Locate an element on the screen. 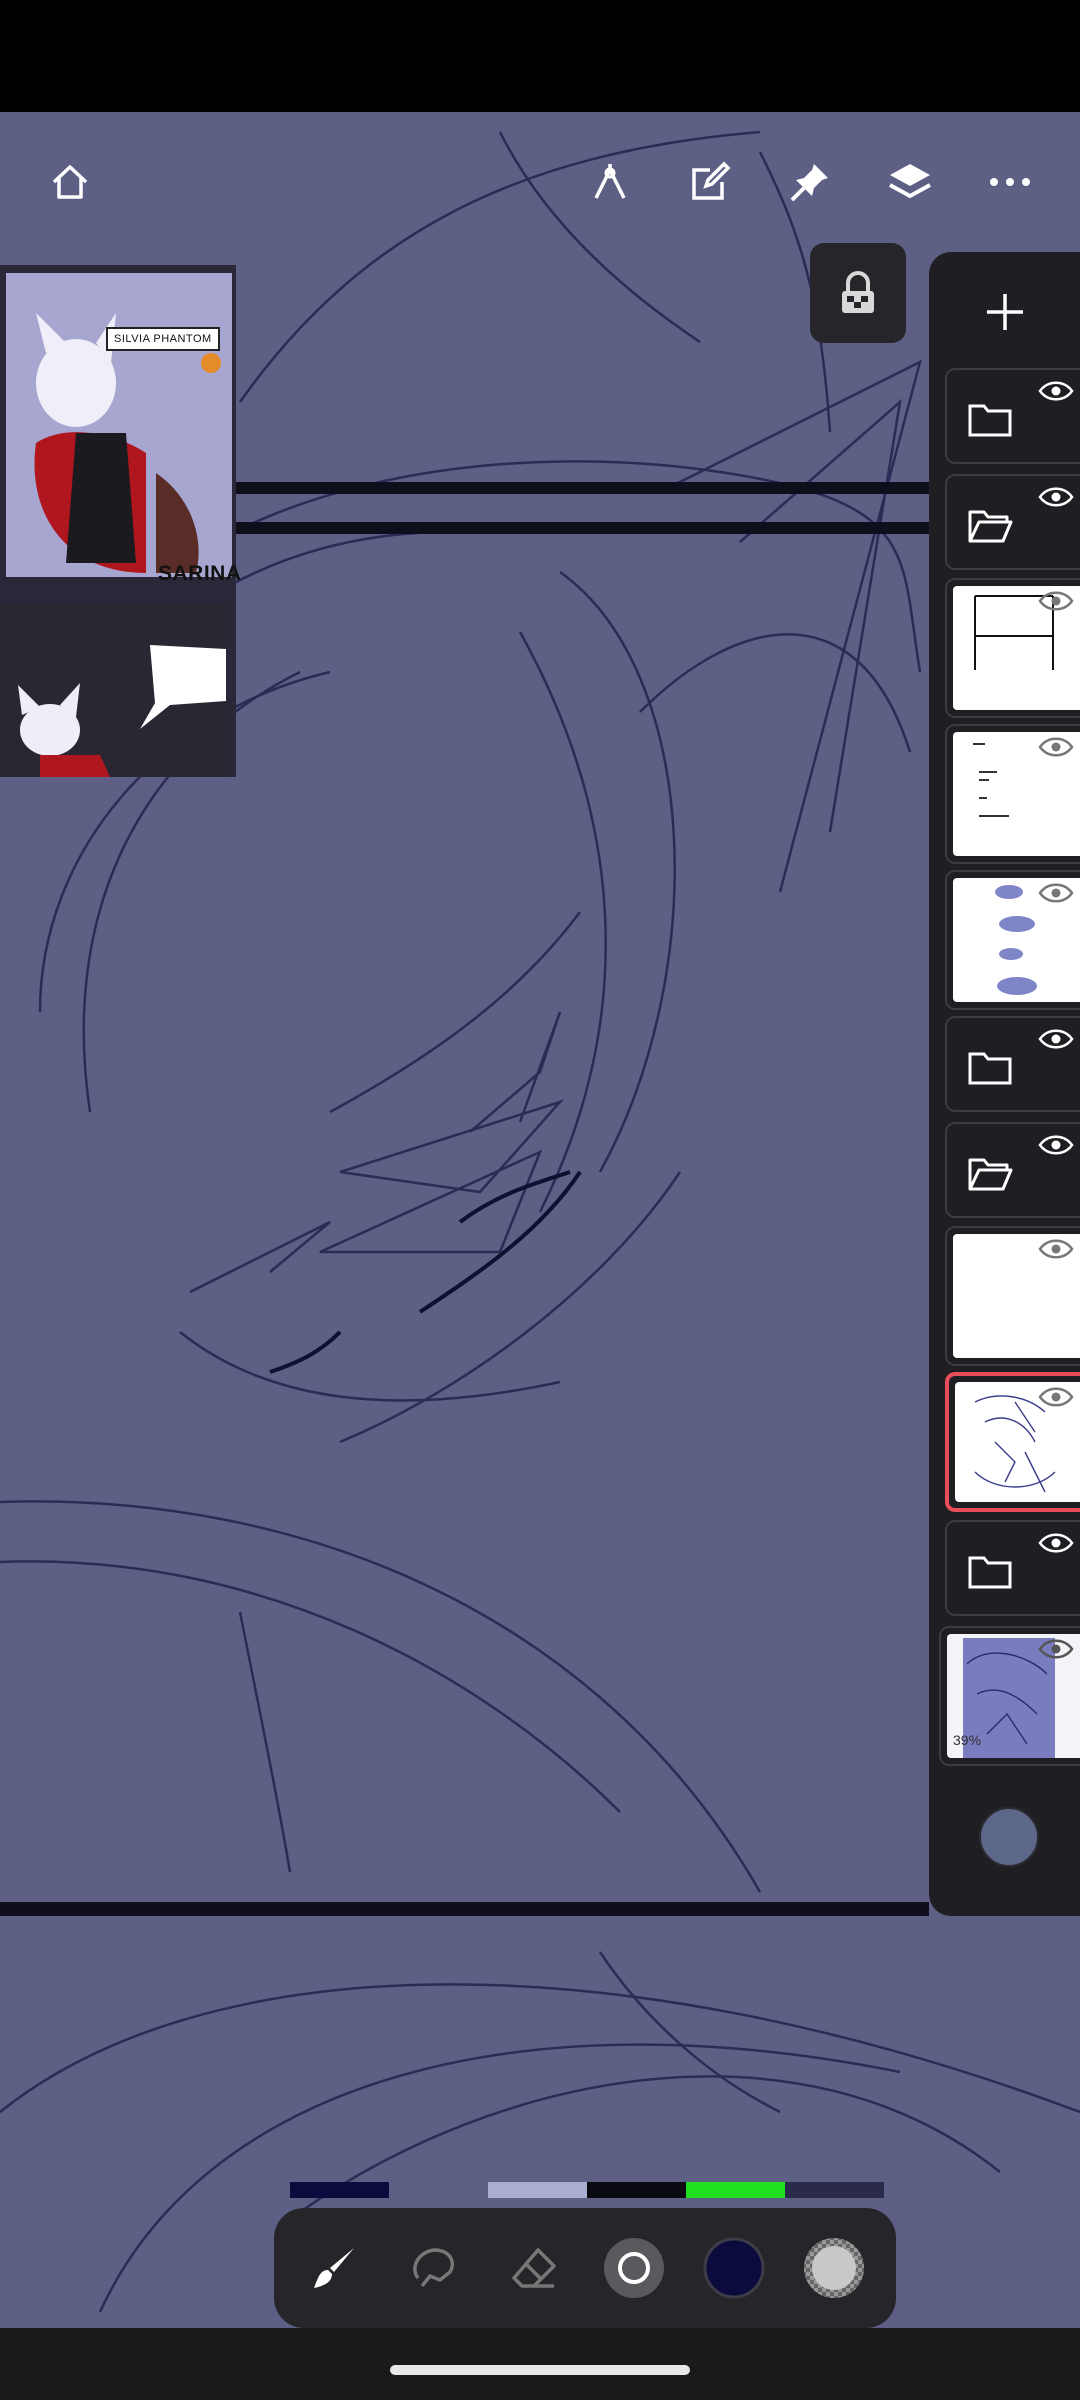 The image size is (1080, 2400). bottom-toolbar is located at coordinates (585, 2268).